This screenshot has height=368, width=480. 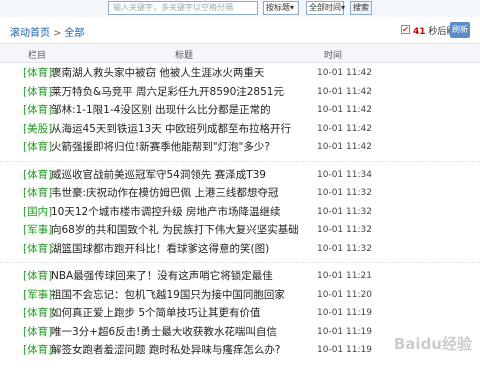 I want to click on news-row: [军事] 祖国不会忘记：包机飞越19国只为接中国同胞回家 10-01 11:20, so click(x=240, y=295).